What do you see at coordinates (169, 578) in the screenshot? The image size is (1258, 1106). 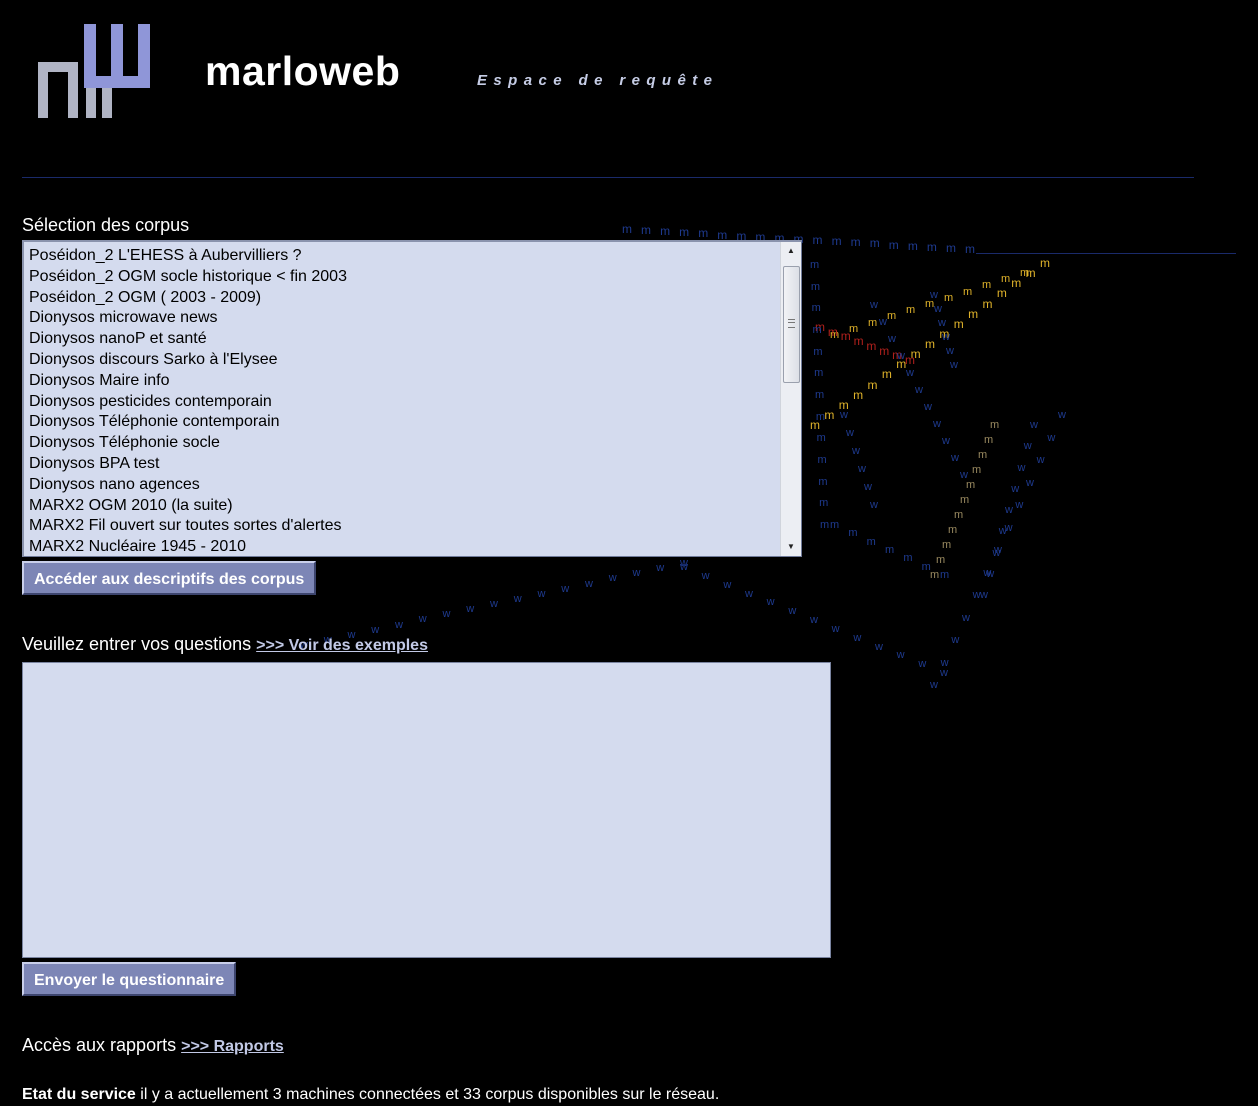 I see `corpus-descriptions-button: Accéder aux descriptifs des corpus` at bounding box center [169, 578].